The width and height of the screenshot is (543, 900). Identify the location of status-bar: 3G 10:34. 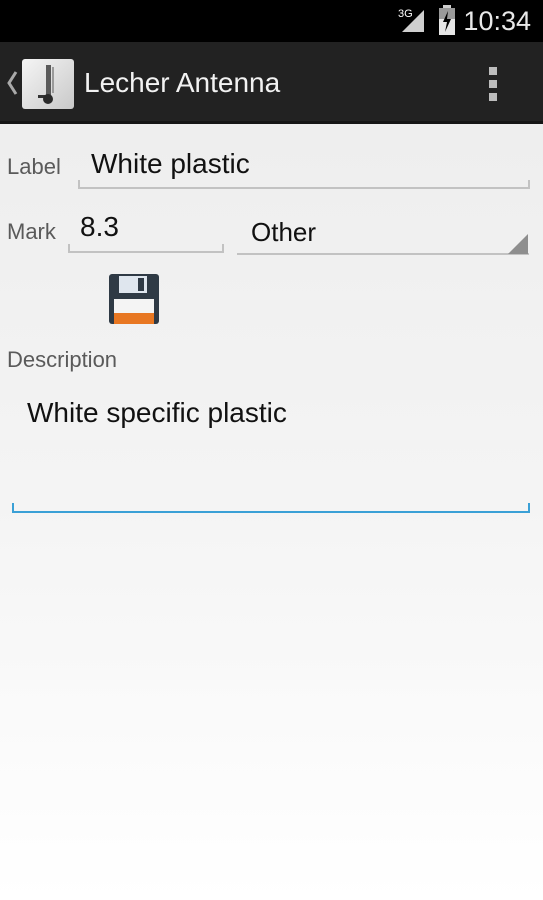
(271, 21).